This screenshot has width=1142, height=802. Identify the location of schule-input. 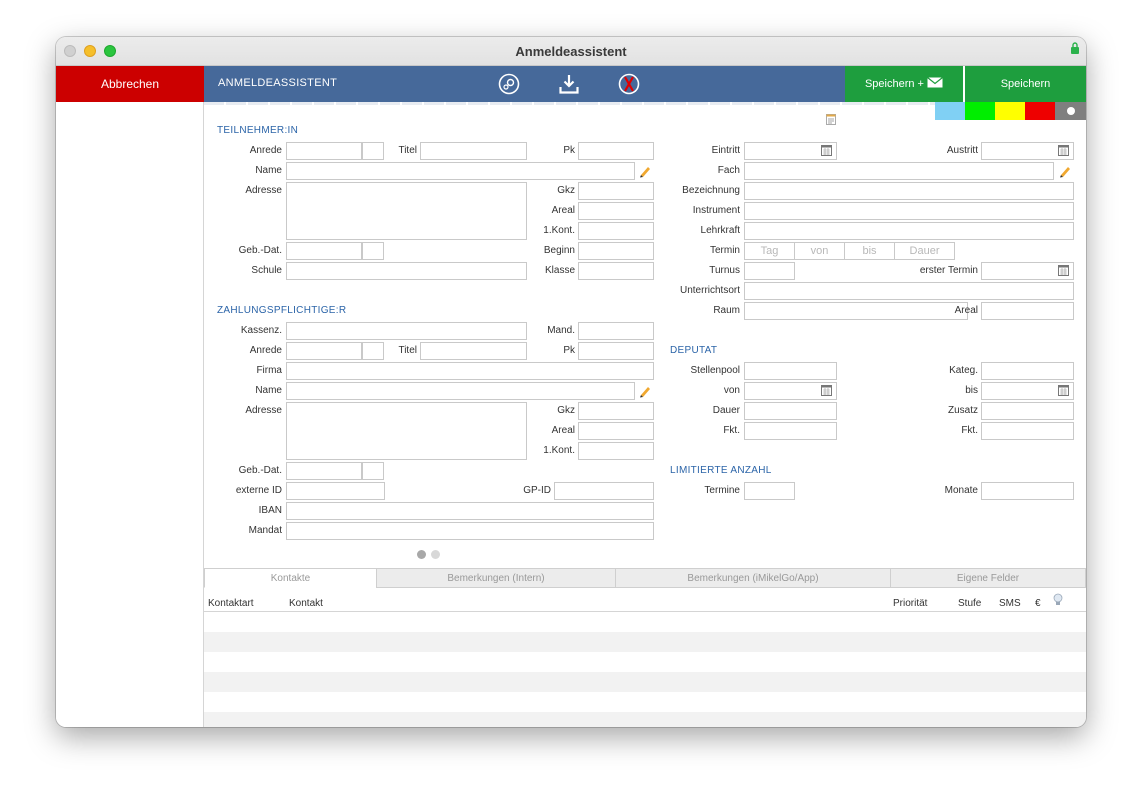
(406, 271).